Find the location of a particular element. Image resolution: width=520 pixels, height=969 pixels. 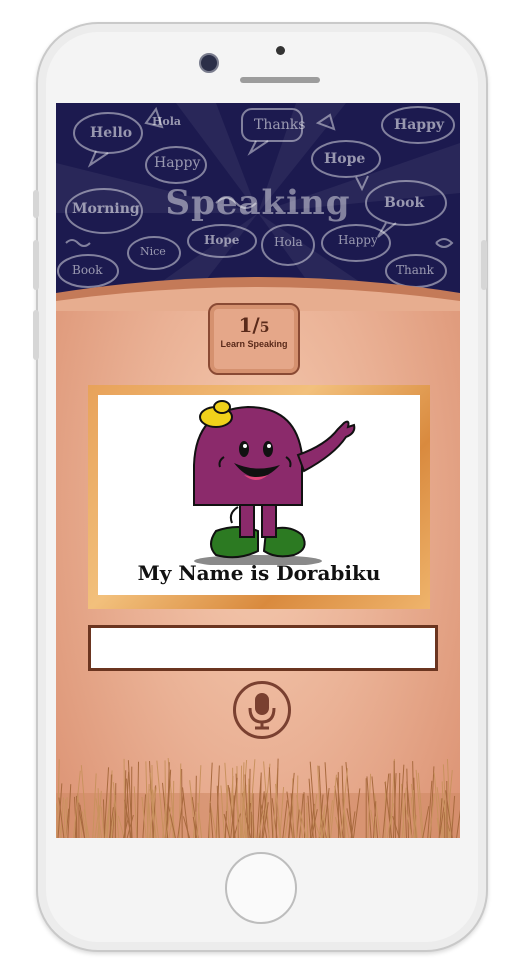

dorabiku-character-icon is located at coordinates (274, 482).